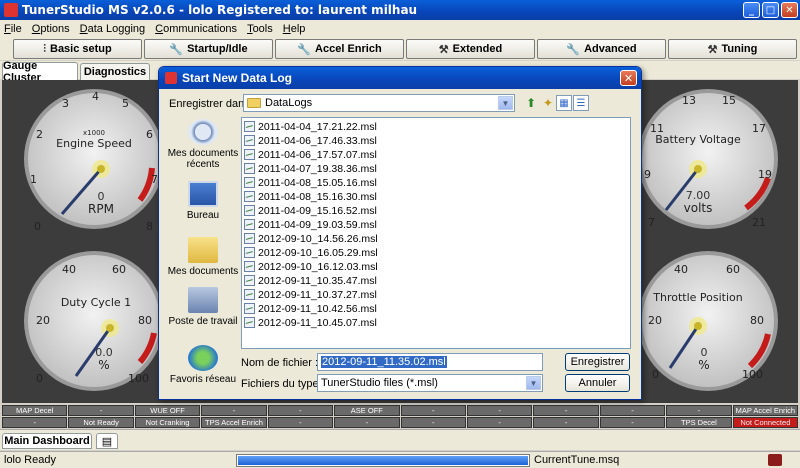  What do you see at coordinates (564, 103) in the screenshot?
I see `list-view-icon: ▦` at bounding box center [564, 103].